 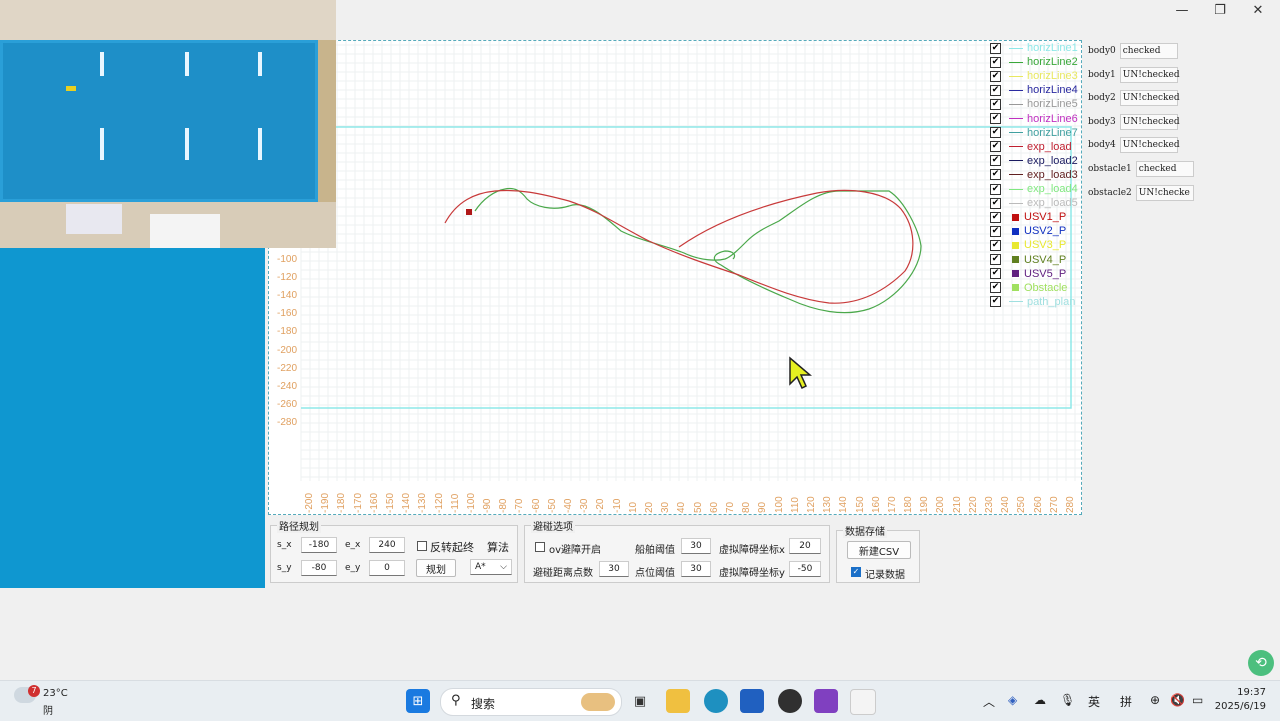 What do you see at coordinates (1028, 274) in the screenshot?
I see `legend-item: ✔ USV5_P` at bounding box center [1028, 274].